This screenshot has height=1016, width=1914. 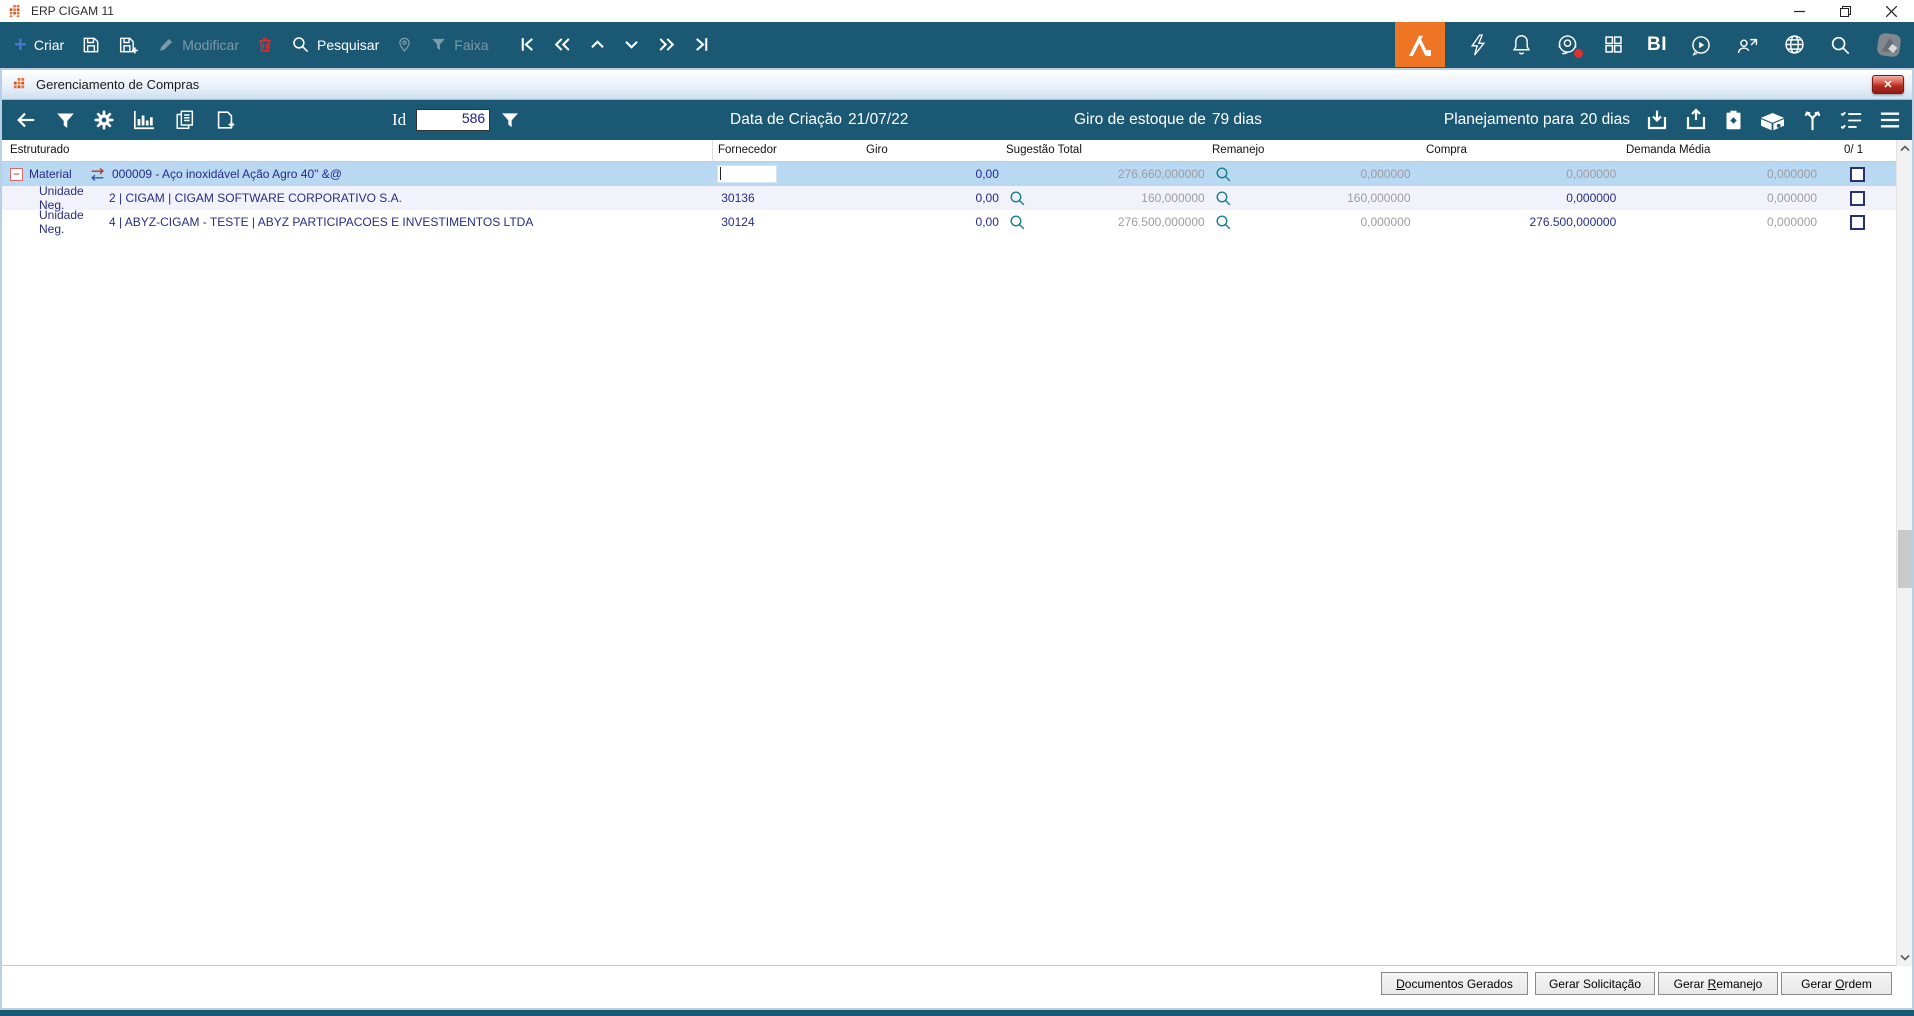 What do you see at coordinates (666, 44) in the screenshot?
I see `nav-next-page-icon` at bounding box center [666, 44].